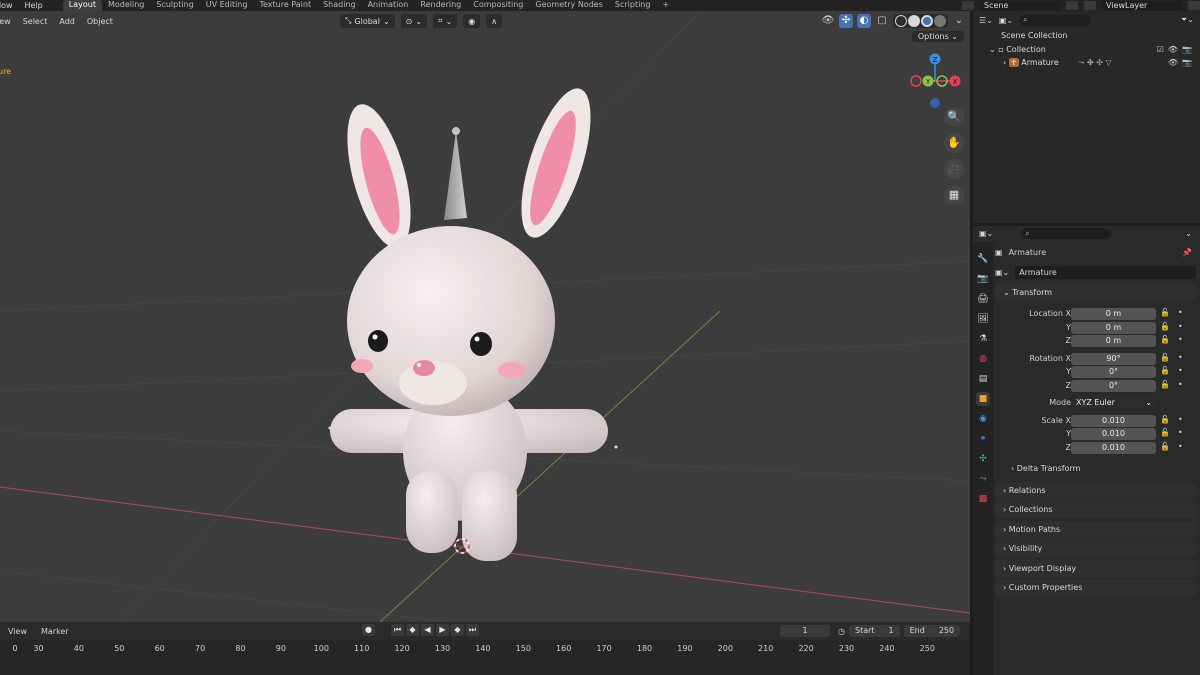  Describe the element at coordinates (1002, 272) in the screenshot. I see `object-type-icon: ▣⌄` at that location.